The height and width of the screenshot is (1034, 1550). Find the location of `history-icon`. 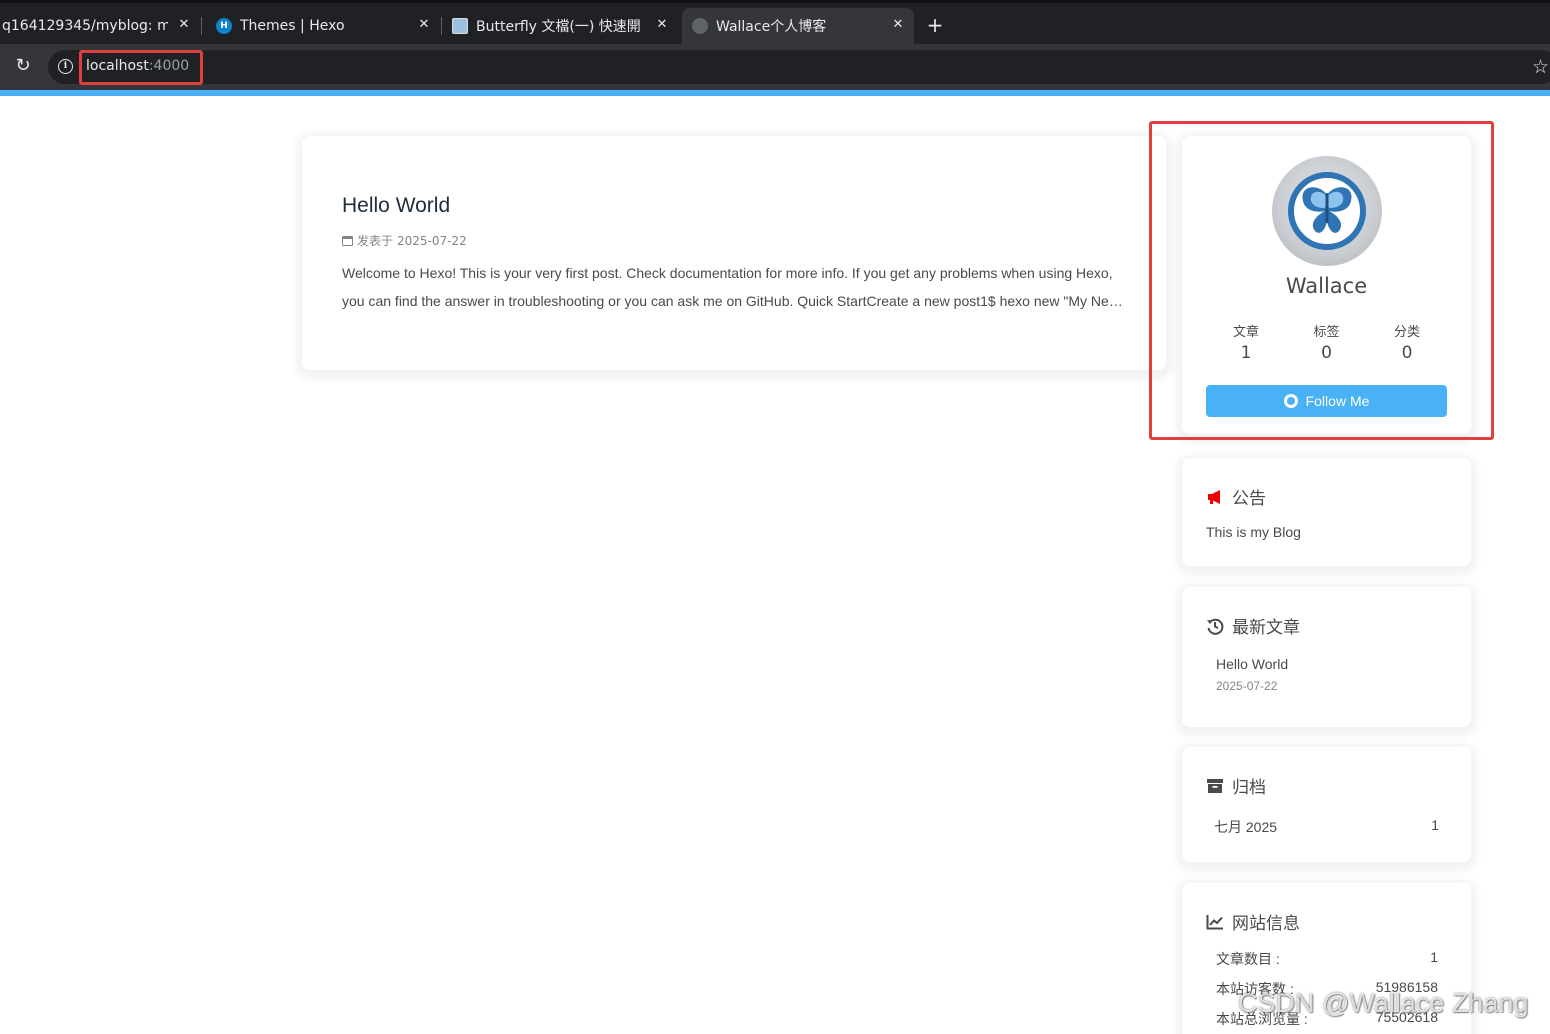

history-icon is located at coordinates (1215, 626).